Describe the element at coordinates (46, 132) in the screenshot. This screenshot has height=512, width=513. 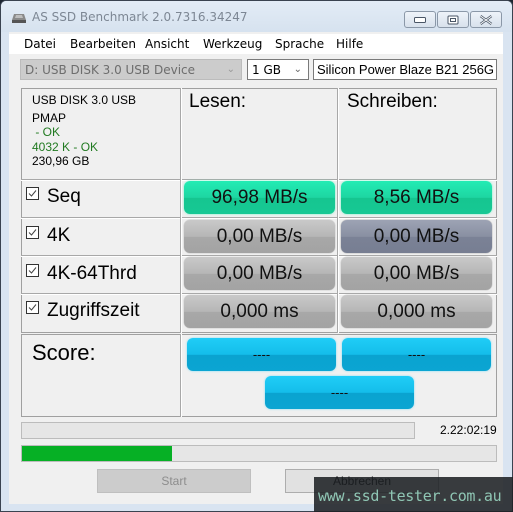
I see `driver-status: - OK` at that location.